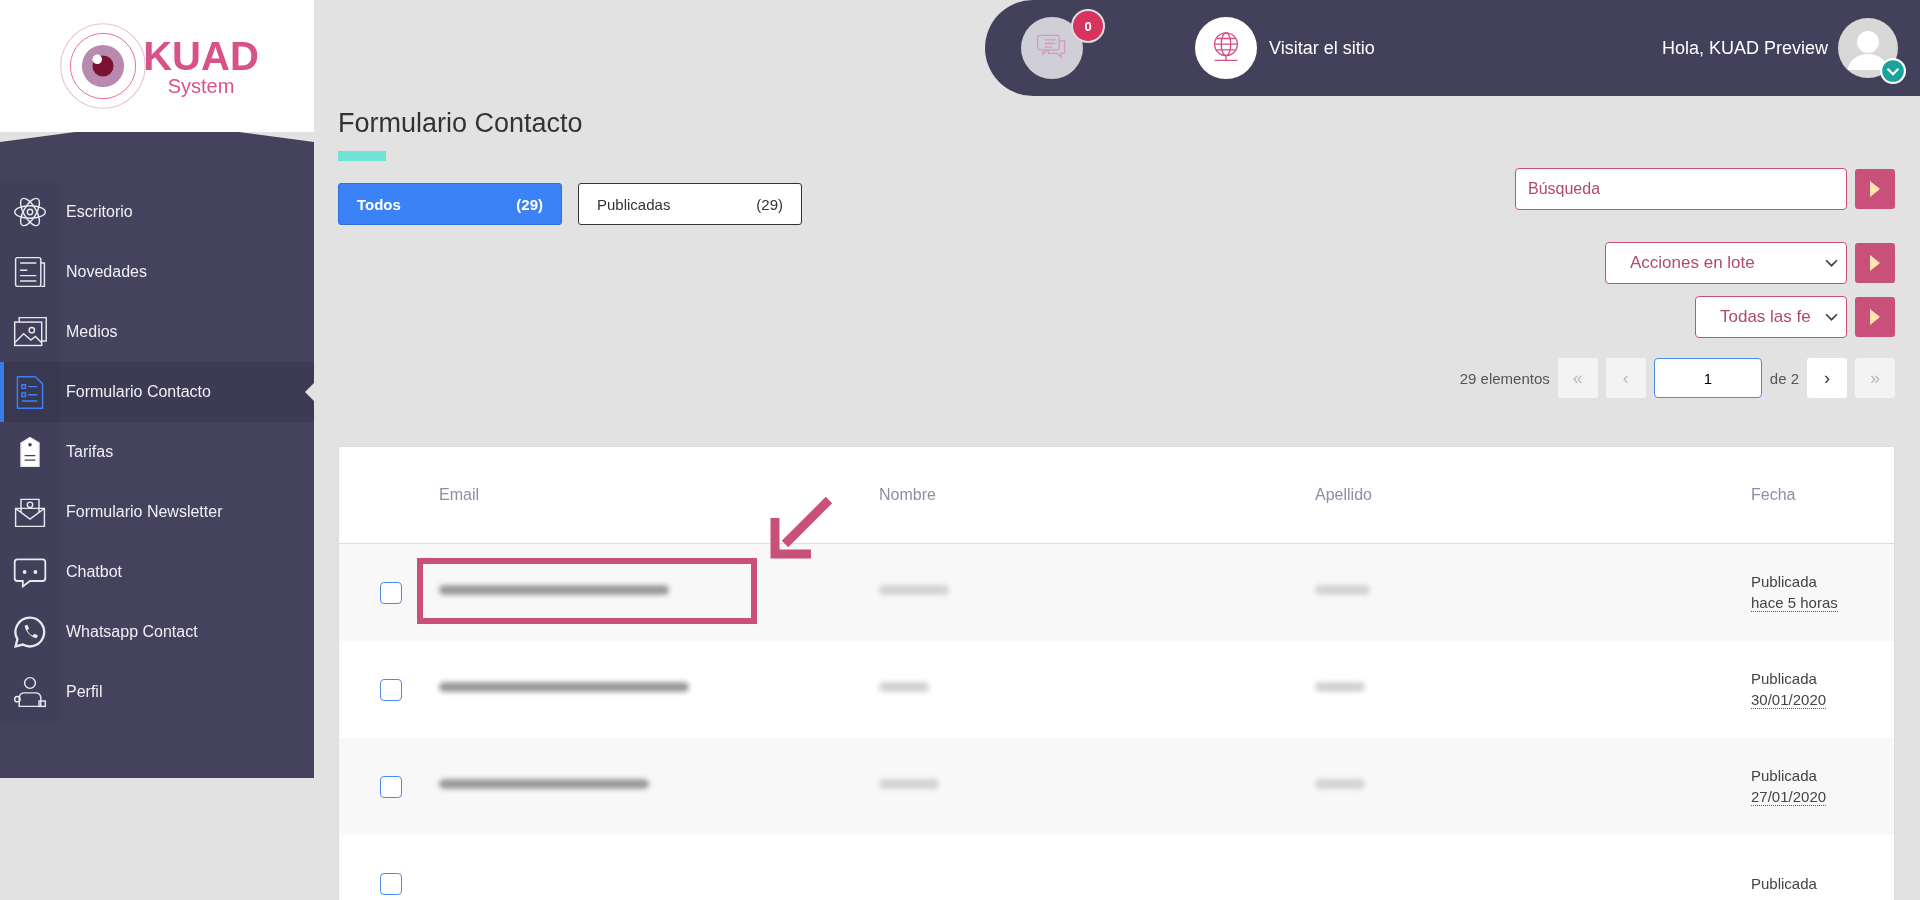 The height and width of the screenshot is (900, 1920). What do you see at coordinates (1827, 378) in the screenshot?
I see `next-page-button: ›` at bounding box center [1827, 378].